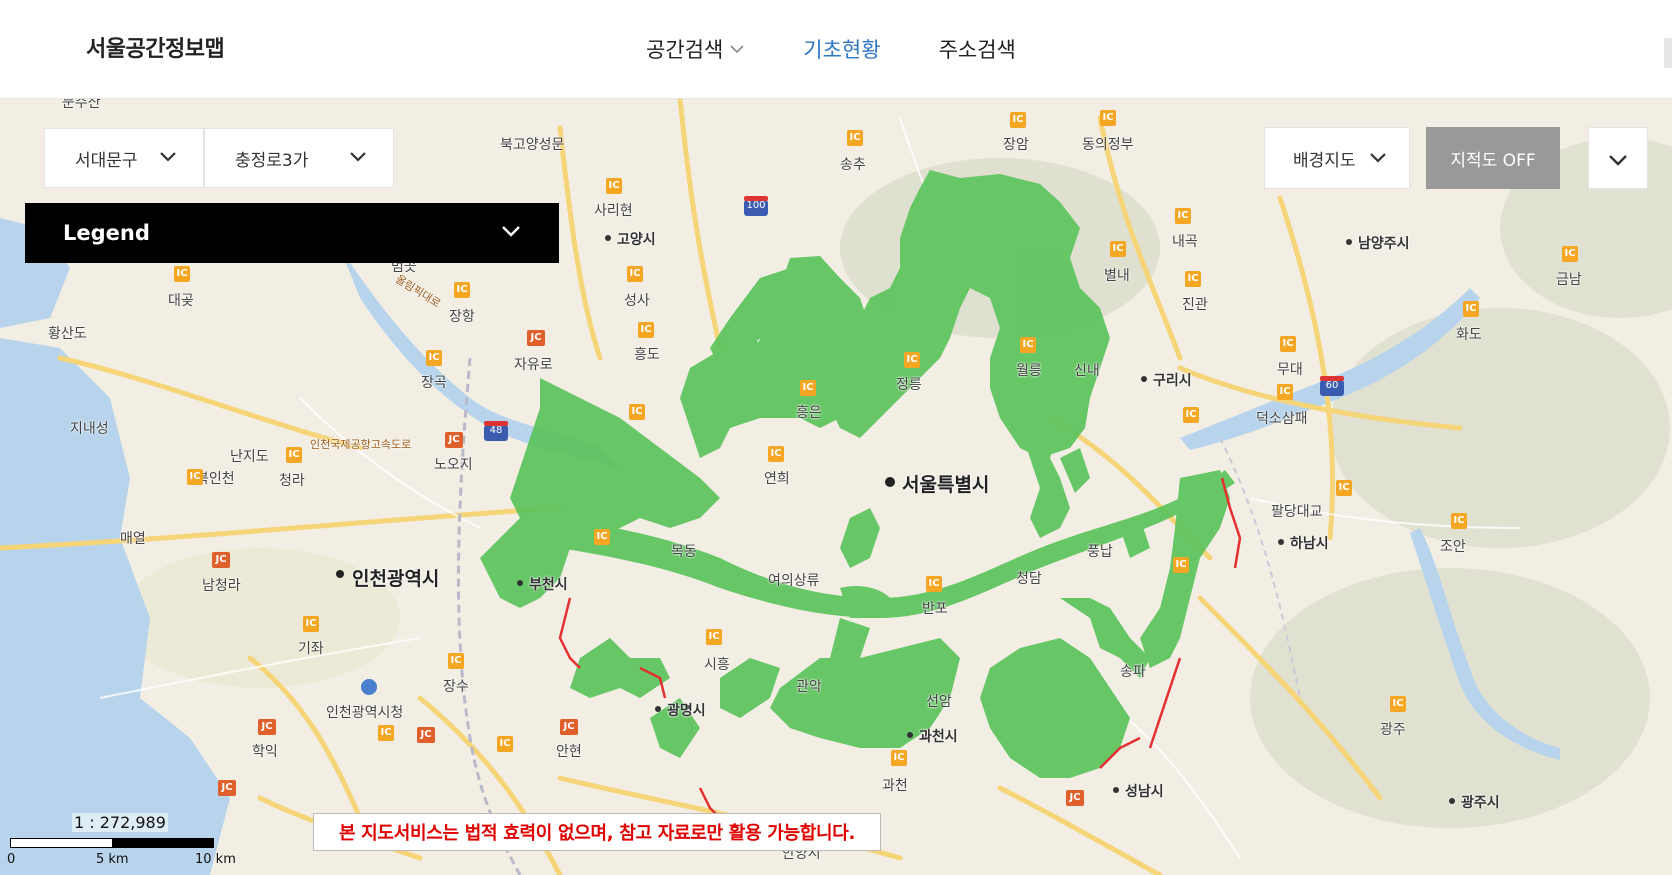 This screenshot has height=875, width=1672. Describe the element at coordinates (265, 752) in the screenshot. I see `place-label: 학익` at that location.